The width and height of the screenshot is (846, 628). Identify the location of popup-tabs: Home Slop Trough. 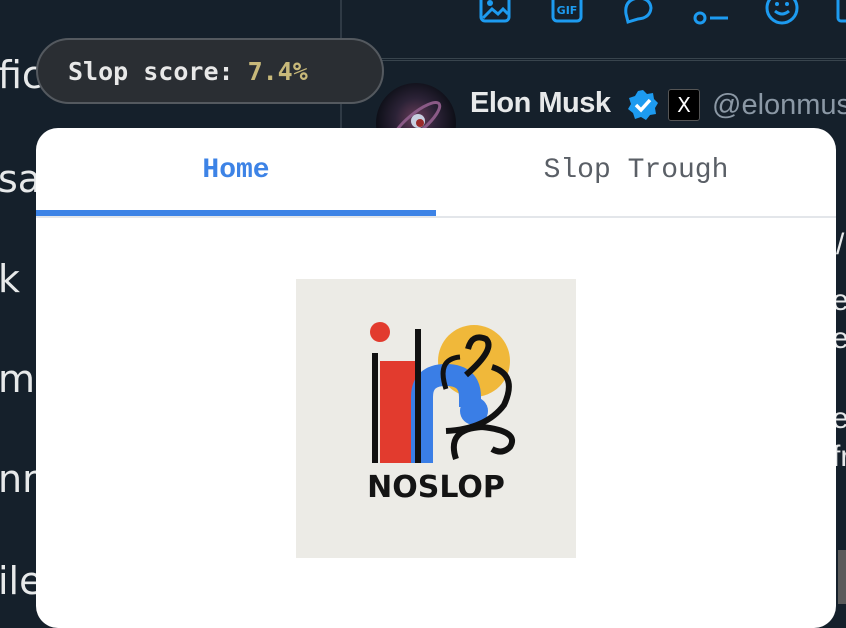
(436, 173).